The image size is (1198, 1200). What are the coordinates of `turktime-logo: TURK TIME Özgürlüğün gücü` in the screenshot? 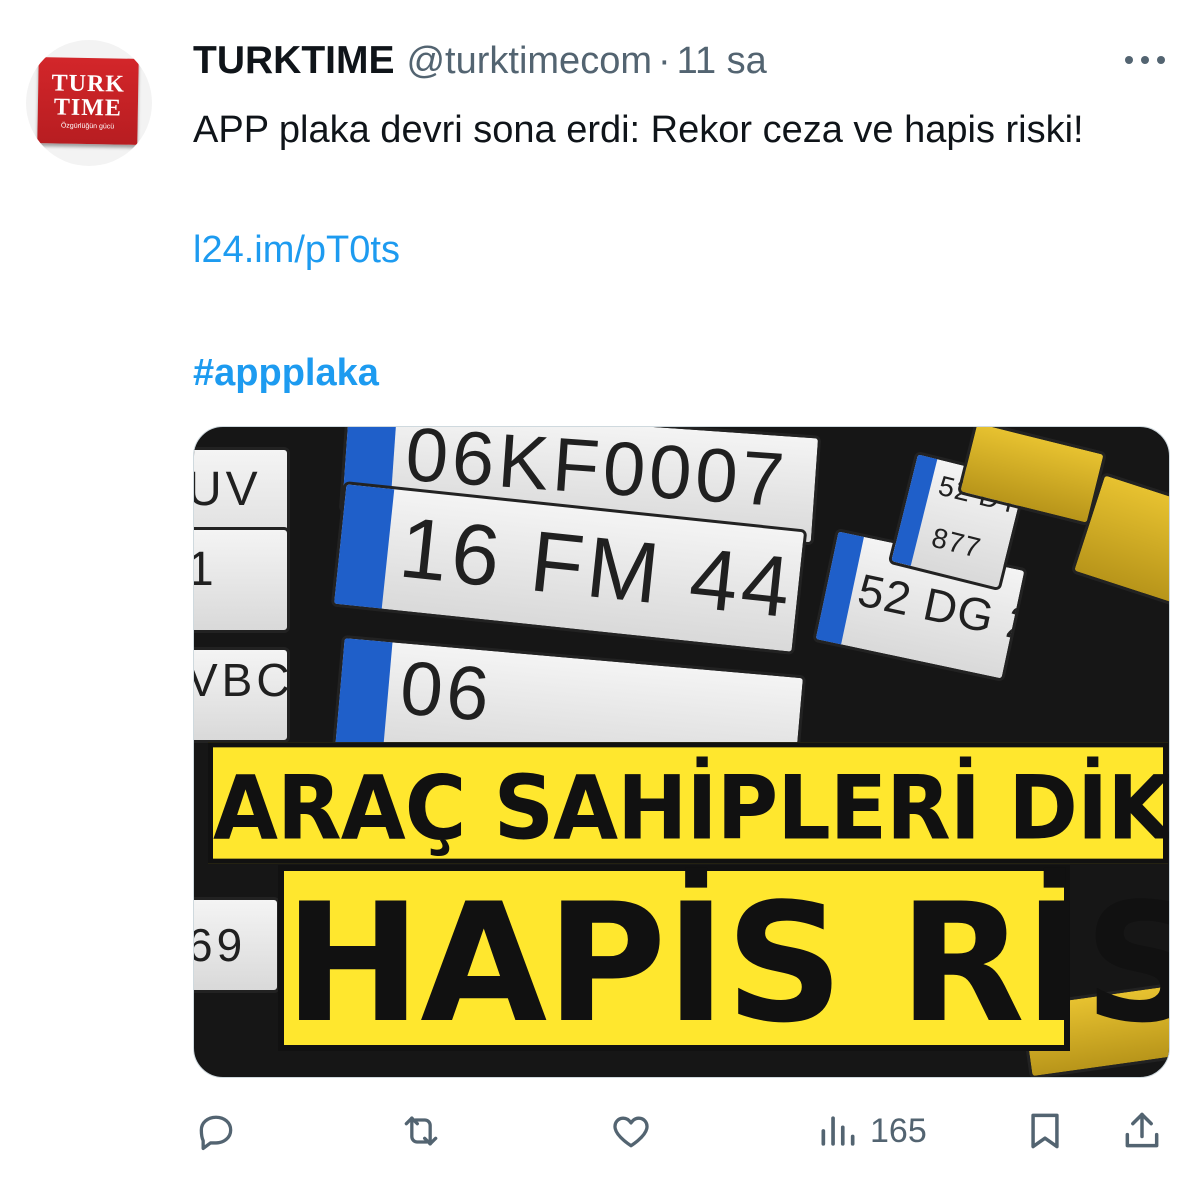 It's located at (88, 101).